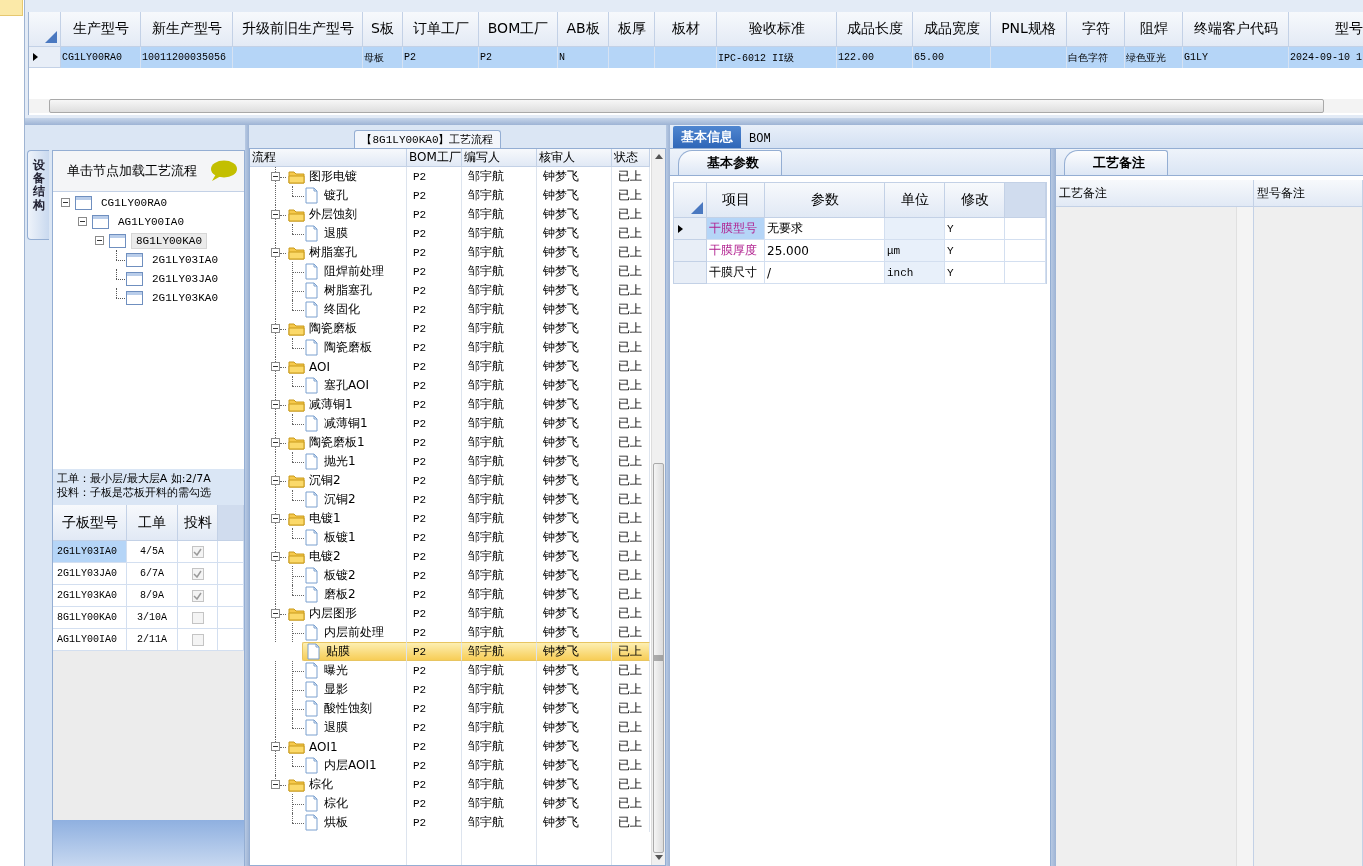  What do you see at coordinates (169, 240) in the screenshot?
I see `tree-node: 8G1LY00KA0` at bounding box center [169, 240].